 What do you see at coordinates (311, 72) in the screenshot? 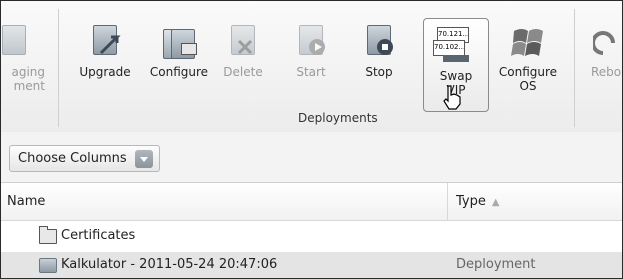
I see `start-label: Start` at bounding box center [311, 72].